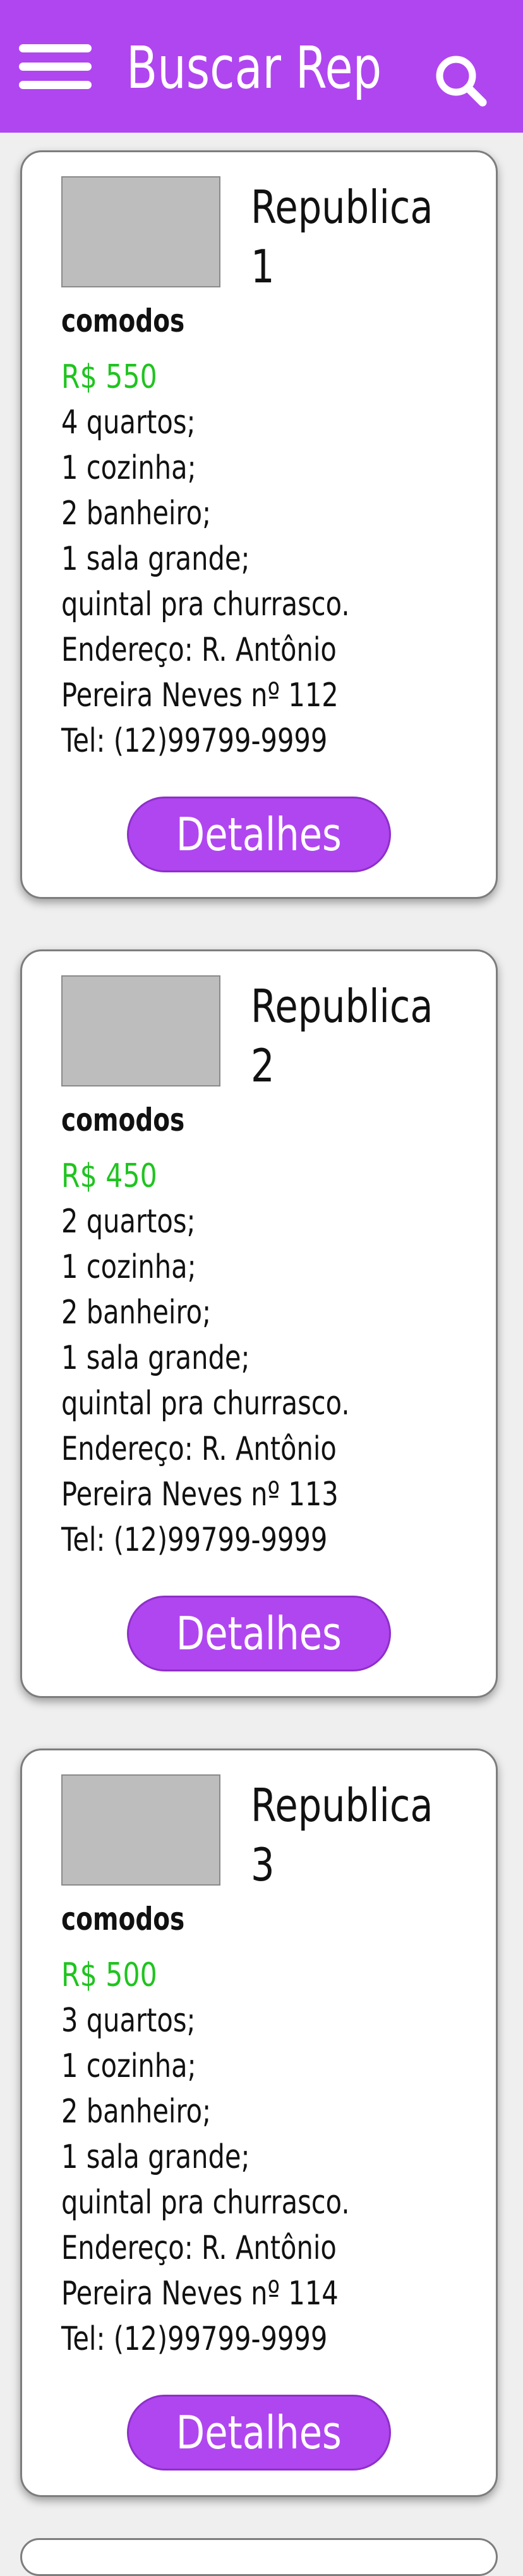 This screenshot has height=2576, width=523. Describe the element at coordinates (55, 67) in the screenshot. I see `hamburger-menu-icon` at that location.